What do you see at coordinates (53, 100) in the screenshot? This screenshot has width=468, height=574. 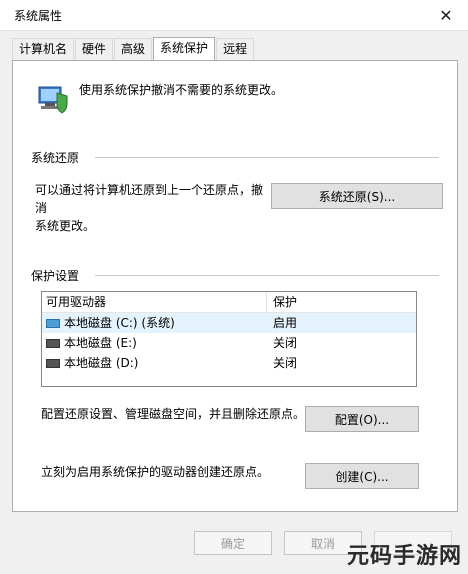 I see `system-protection-icon` at bounding box center [53, 100].